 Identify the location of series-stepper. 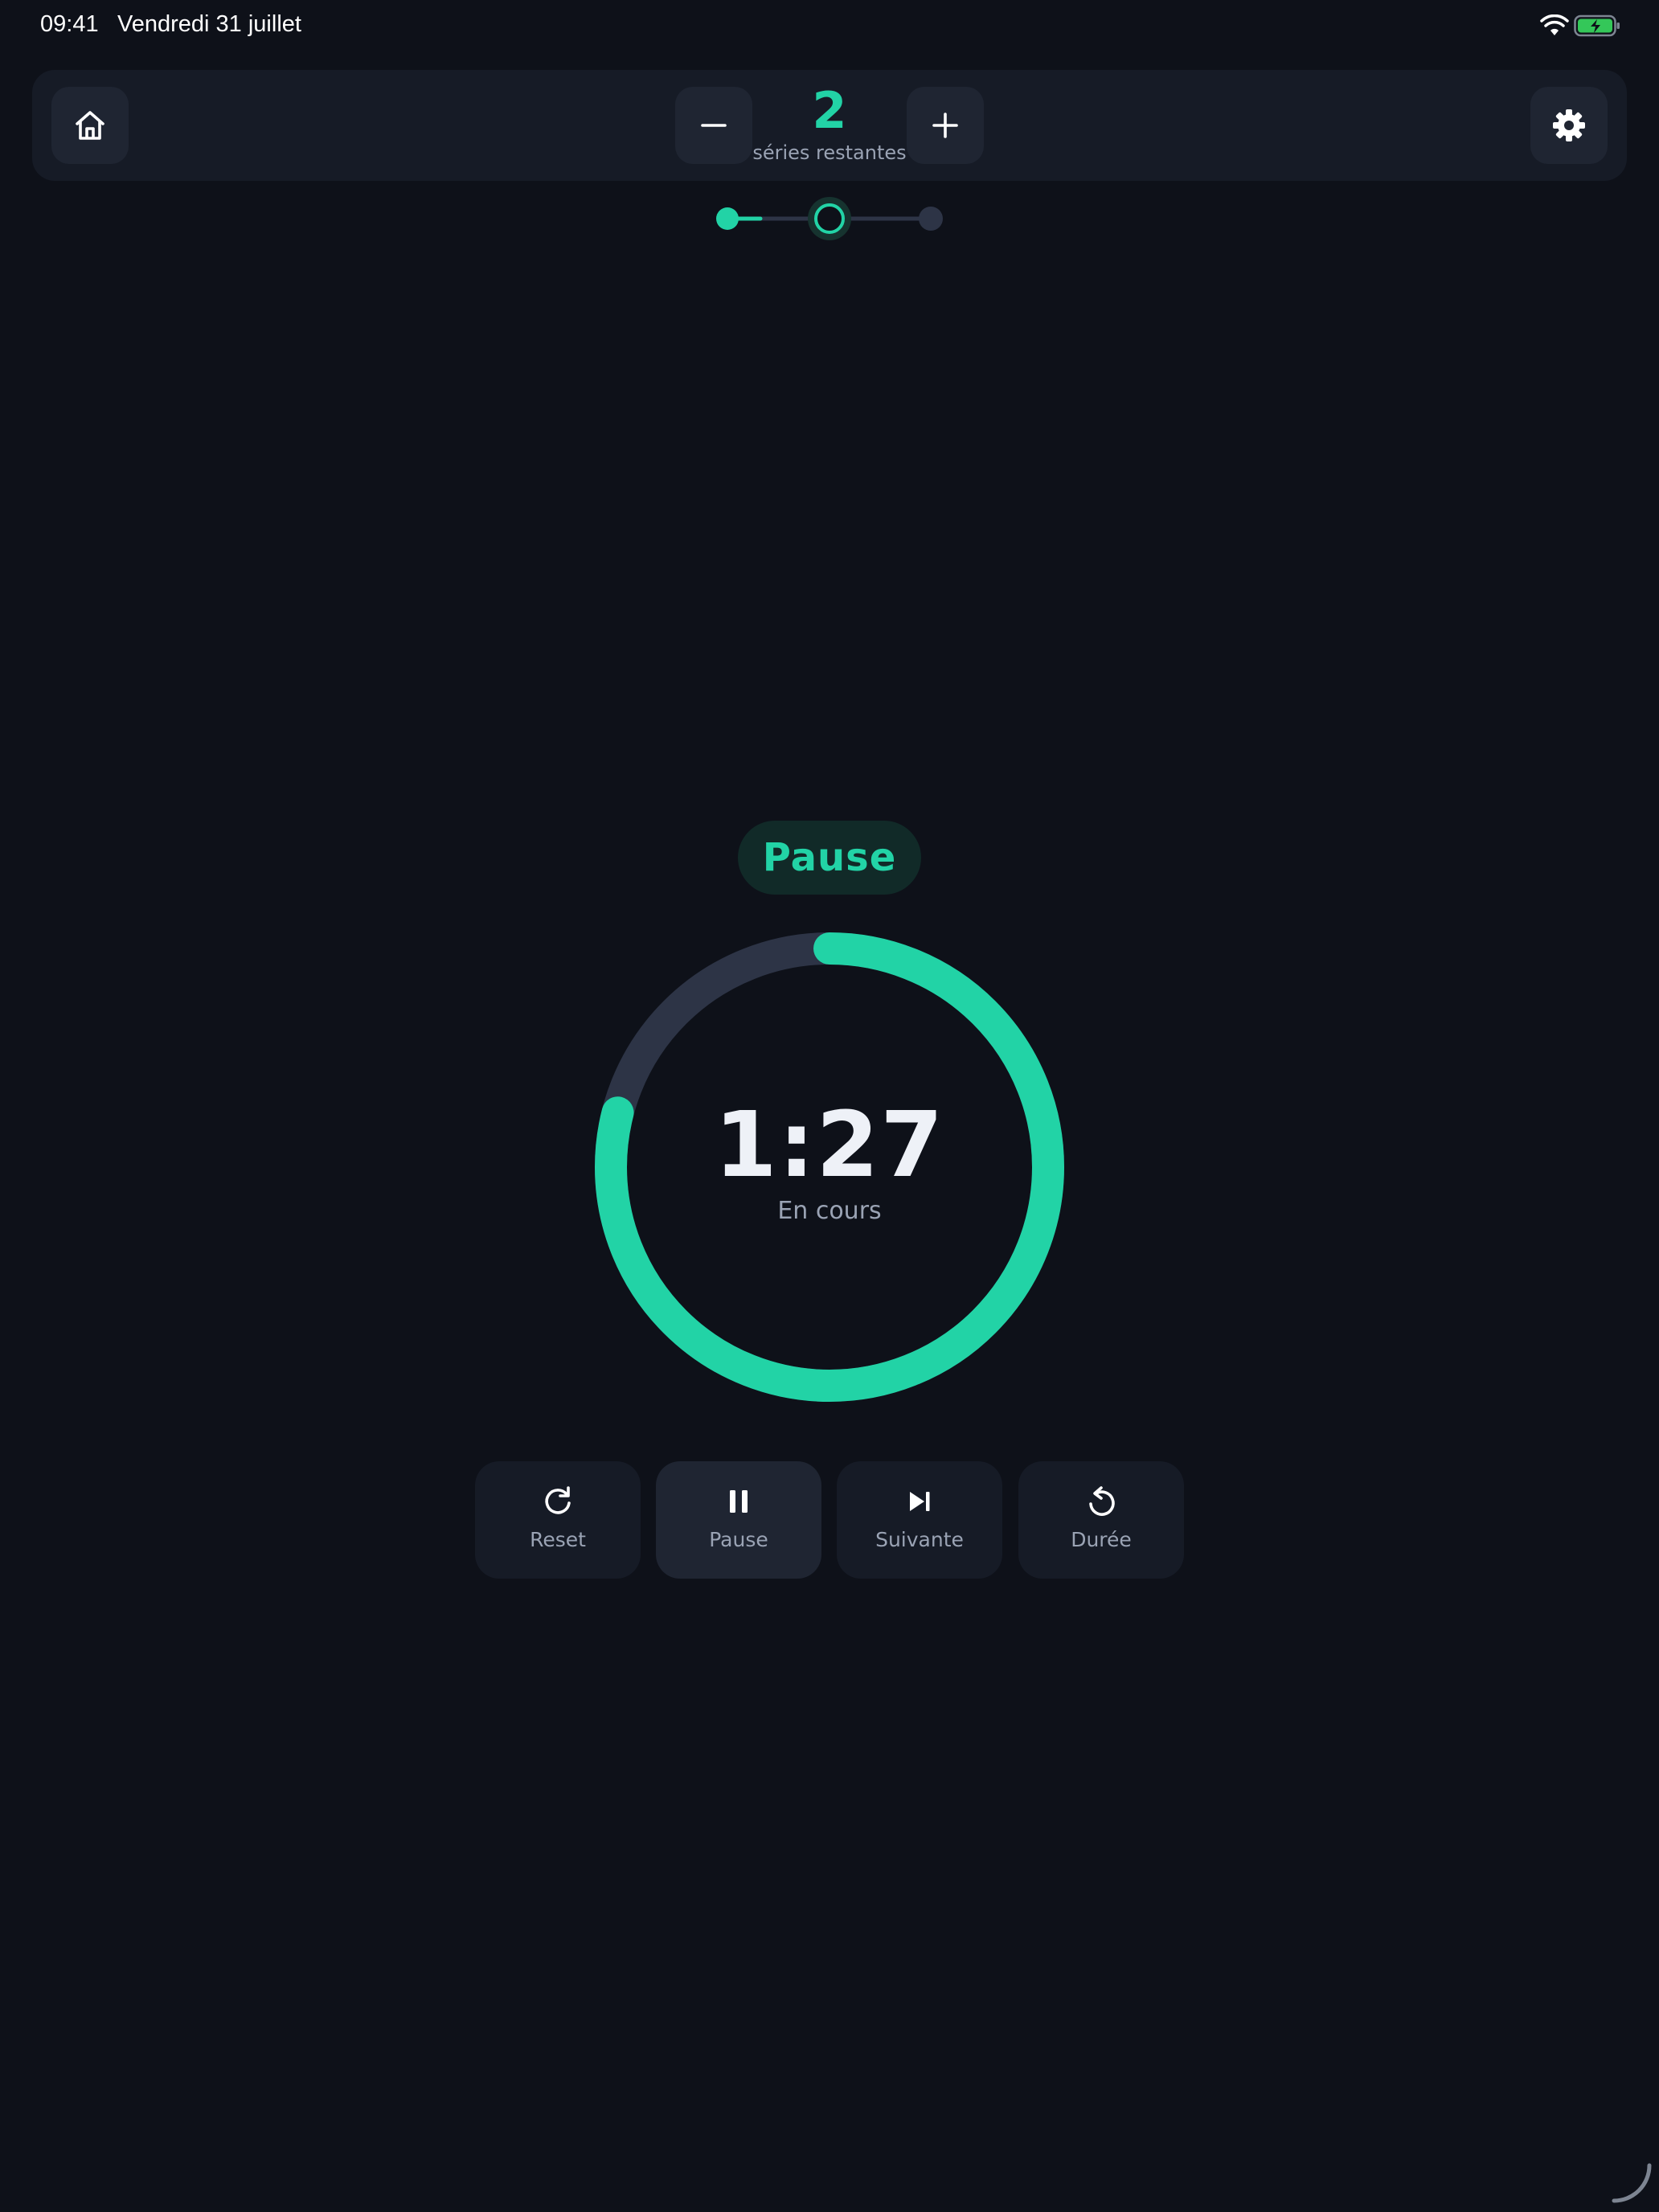
(829, 218).